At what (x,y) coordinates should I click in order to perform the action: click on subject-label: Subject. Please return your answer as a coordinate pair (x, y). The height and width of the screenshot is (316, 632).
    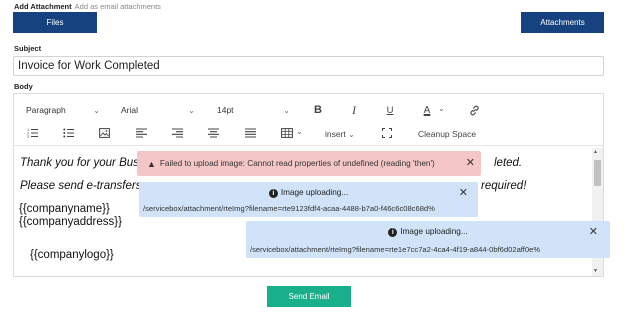
    Looking at the image, I should click on (28, 48).